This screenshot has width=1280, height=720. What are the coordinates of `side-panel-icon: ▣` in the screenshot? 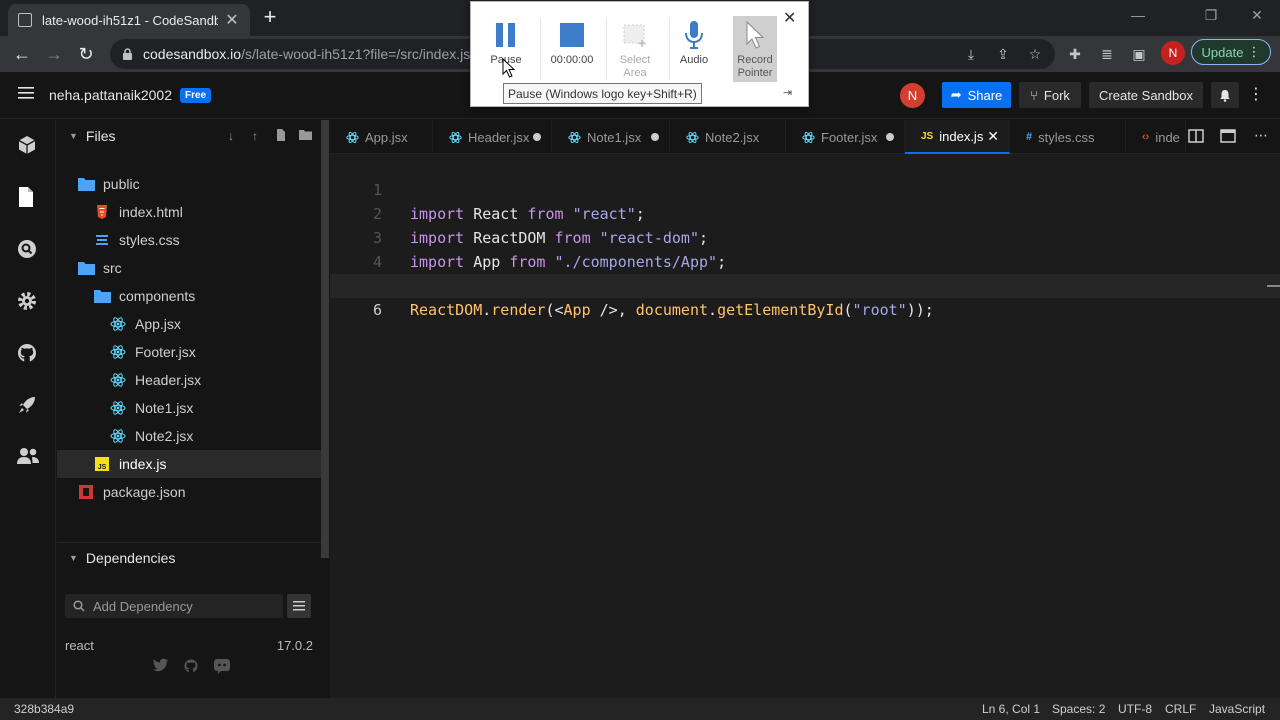 It's located at (1139, 54).